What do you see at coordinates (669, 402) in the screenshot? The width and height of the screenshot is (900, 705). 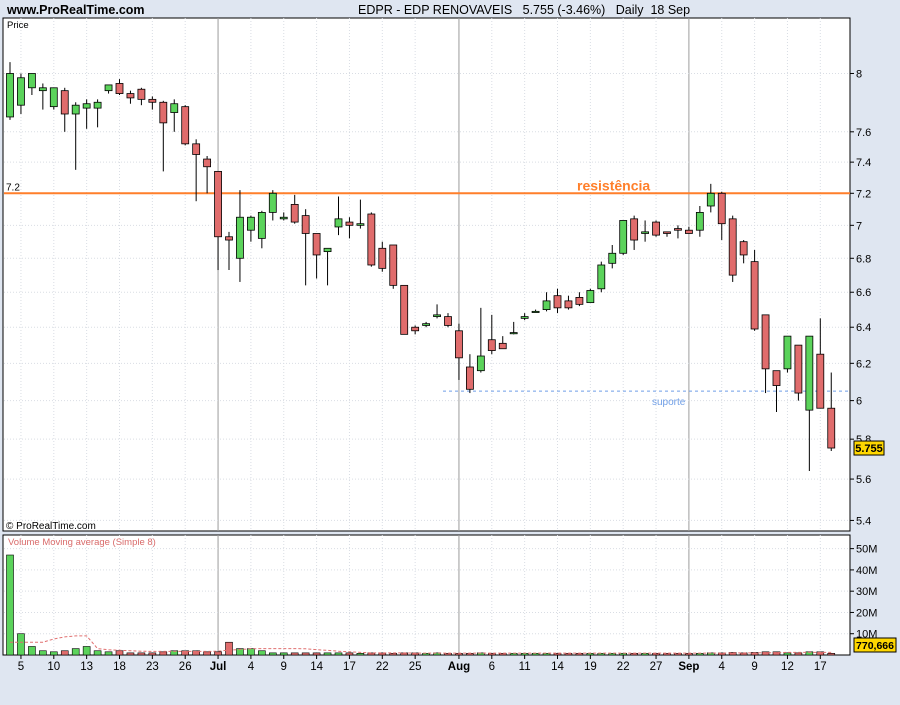 I see `support-label: suporte` at bounding box center [669, 402].